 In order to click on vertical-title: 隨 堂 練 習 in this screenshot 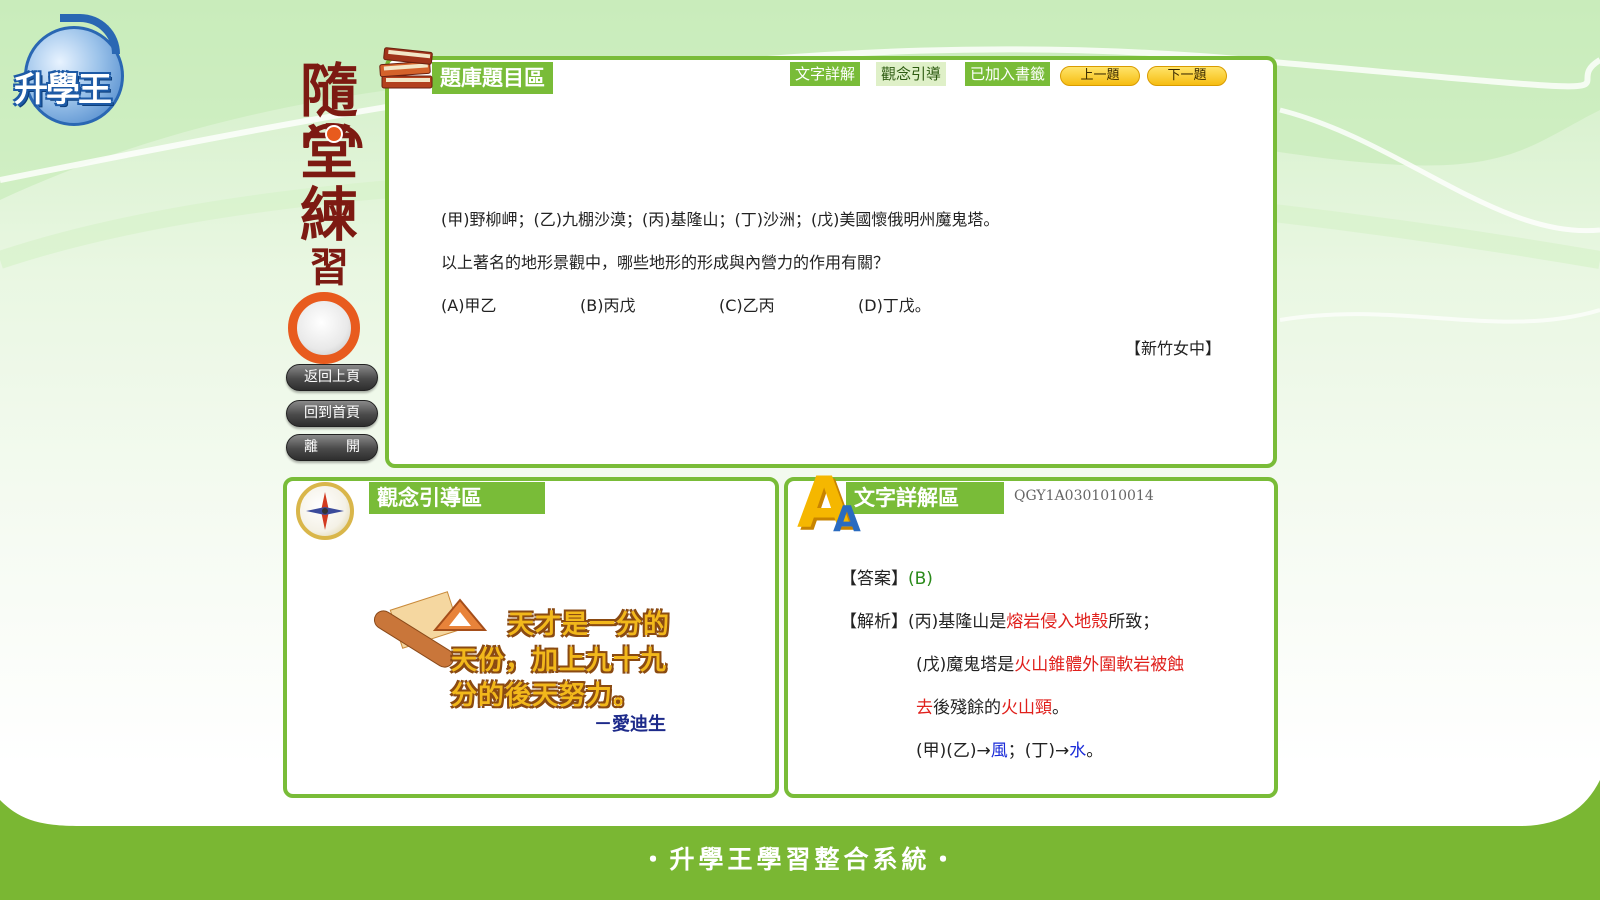, I will do `click(329, 212)`.